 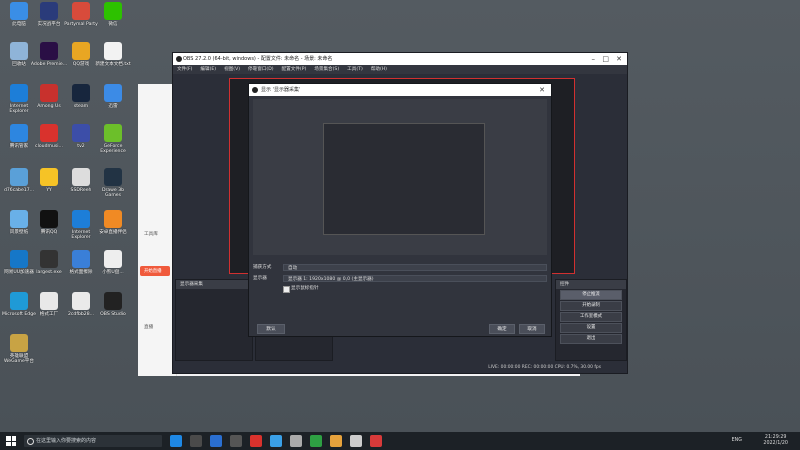 I want to click on desktop-icon: OBS Studio, so click(x=113, y=304).